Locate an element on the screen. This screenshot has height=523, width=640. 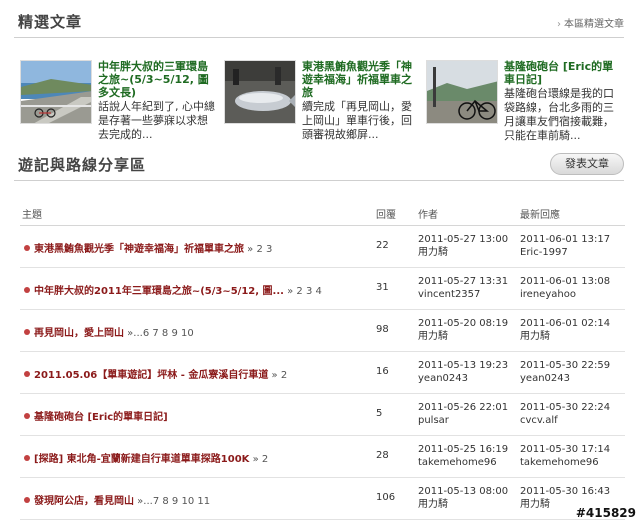
featured-item-title: 中年胖大叔的三軍環島之旅~(5/3~5/12, 圖多文長) is located at coordinates (157, 79).